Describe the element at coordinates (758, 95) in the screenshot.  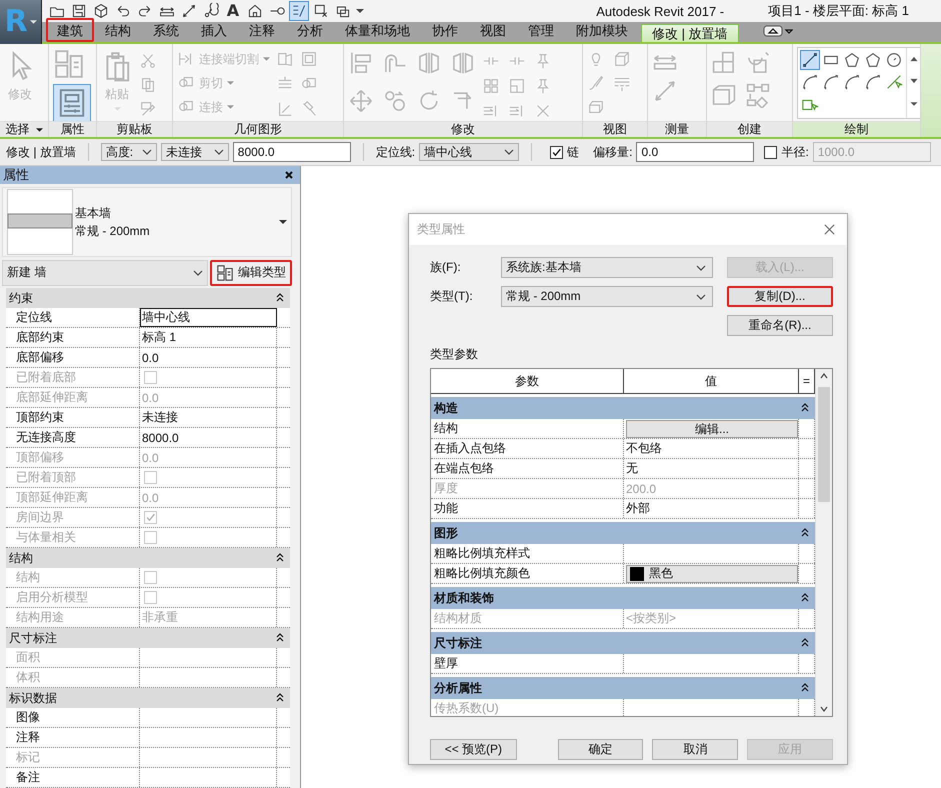
I see `flow-icon` at that location.